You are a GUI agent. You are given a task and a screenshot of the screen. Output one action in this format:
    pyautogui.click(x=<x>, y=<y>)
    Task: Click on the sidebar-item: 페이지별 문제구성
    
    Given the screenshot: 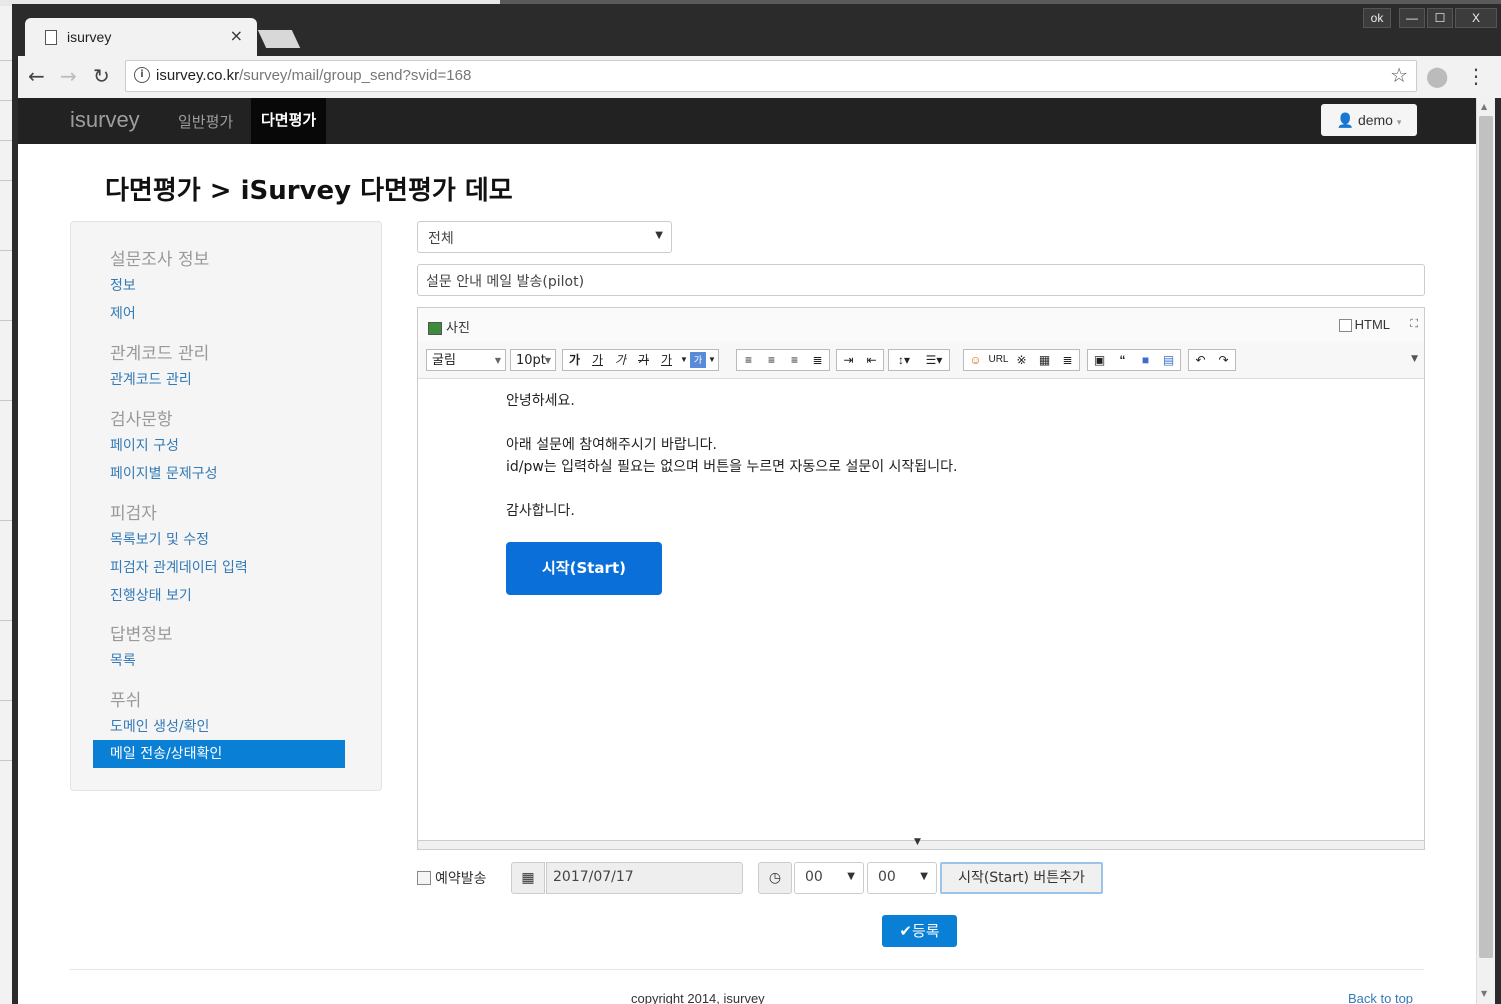 What is the action you would take?
    pyautogui.click(x=164, y=473)
    